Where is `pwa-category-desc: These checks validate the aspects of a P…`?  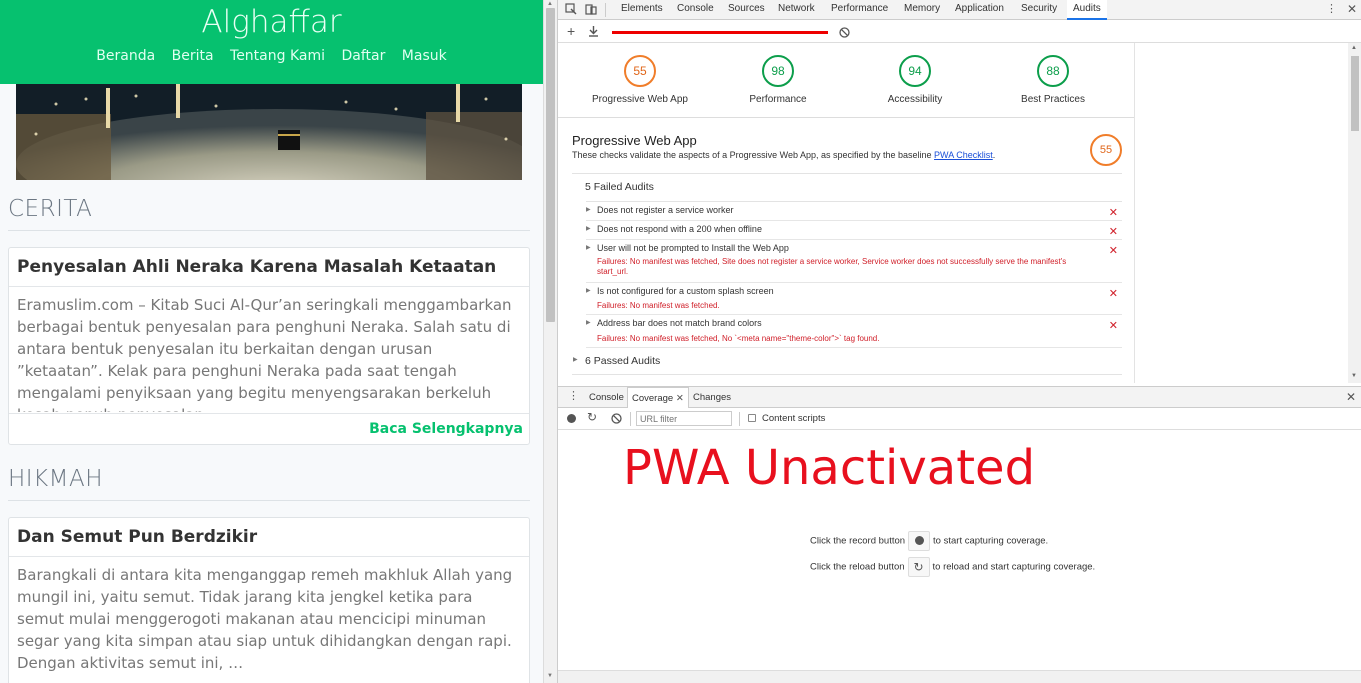 pwa-category-desc: These checks validate the aspects of a P… is located at coordinates (847, 155).